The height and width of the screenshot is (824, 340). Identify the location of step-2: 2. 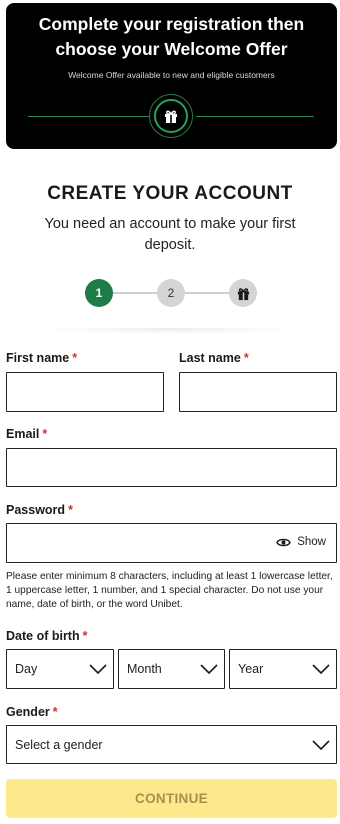
(171, 293).